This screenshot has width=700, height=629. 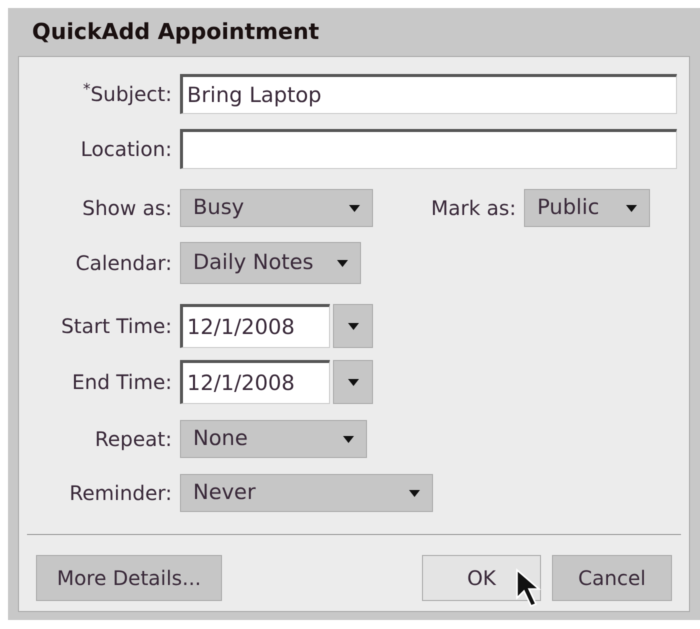 What do you see at coordinates (176, 33) in the screenshot?
I see `dialog-title: QuickAdd Appointment` at bounding box center [176, 33].